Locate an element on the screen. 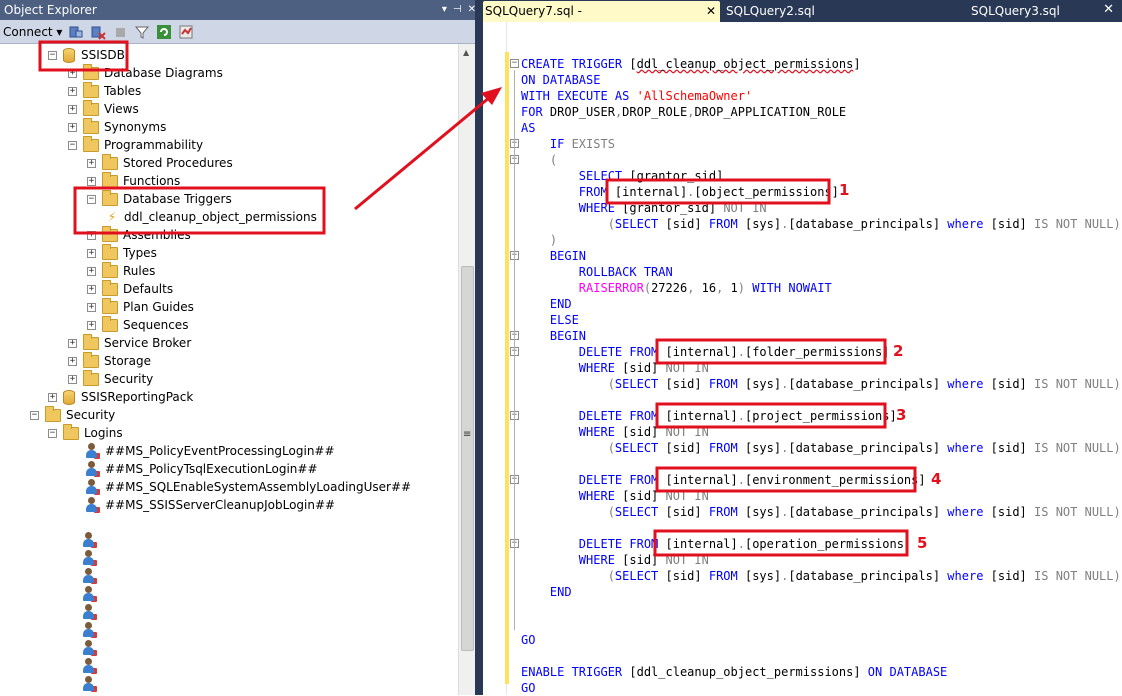 The height and width of the screenshot is (696, 1122). code-line: FROM [internal].[object_permissions] is located at coordinates (821, 192).